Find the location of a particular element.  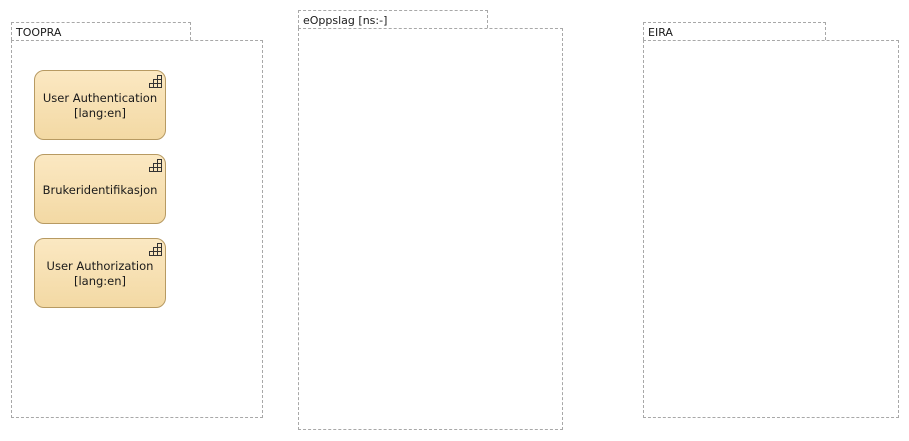

node-label-line: Brukeridentifikasjon is located at coordinates (100, 189).